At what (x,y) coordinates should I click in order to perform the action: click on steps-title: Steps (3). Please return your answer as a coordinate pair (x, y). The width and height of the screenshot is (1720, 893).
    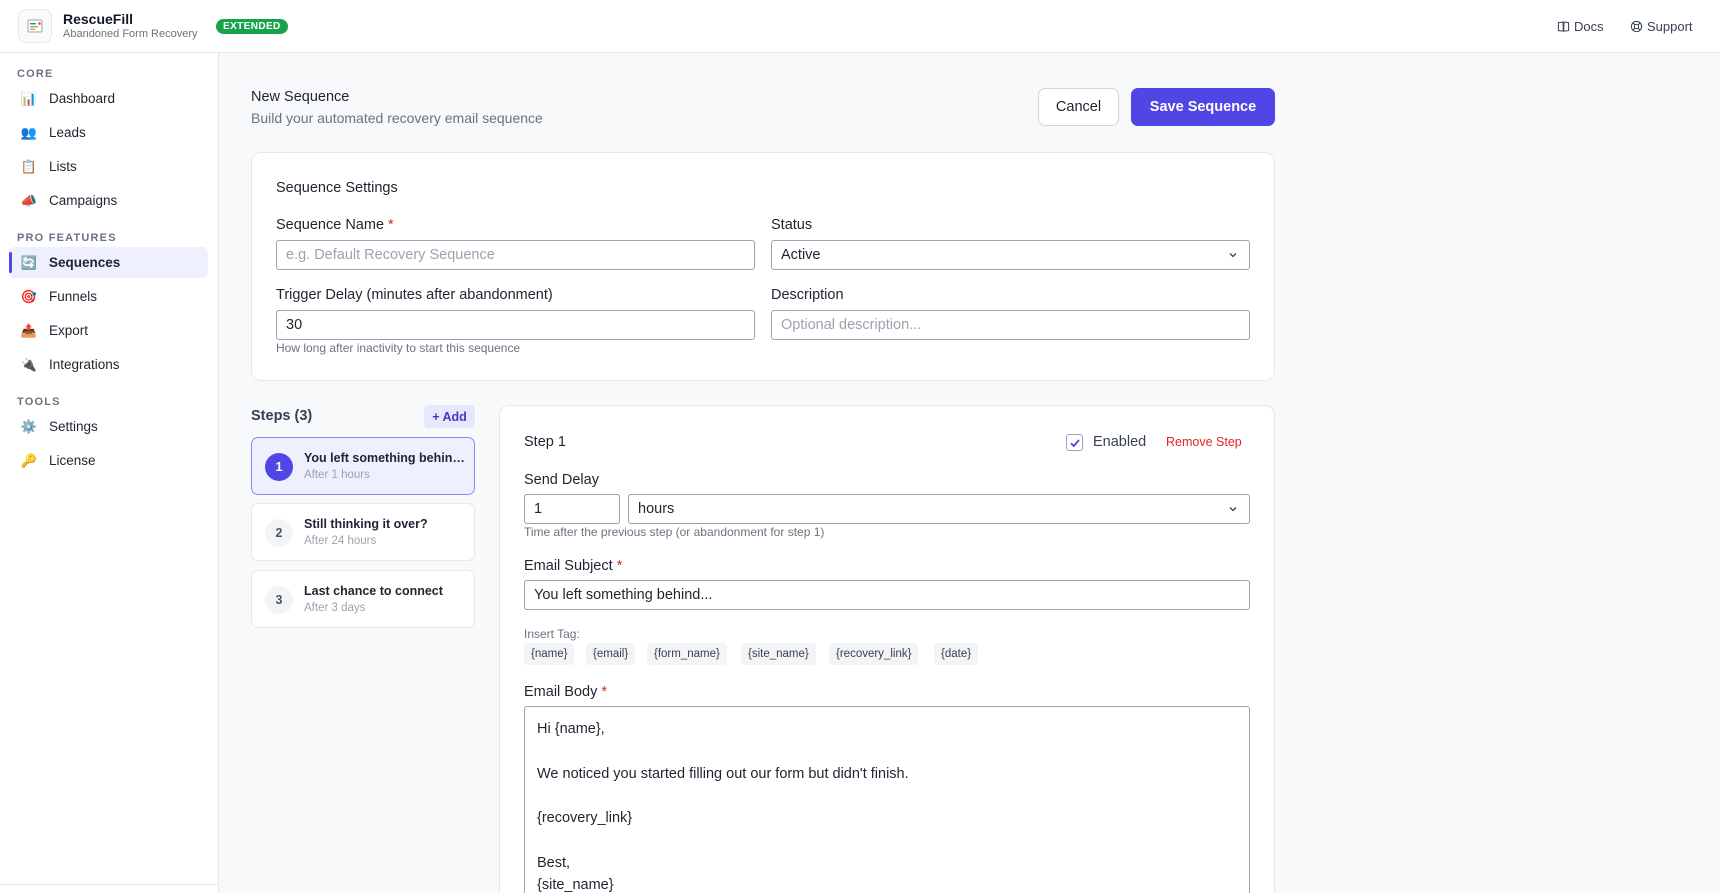
    Looking at the image, I should click on (282, 416).